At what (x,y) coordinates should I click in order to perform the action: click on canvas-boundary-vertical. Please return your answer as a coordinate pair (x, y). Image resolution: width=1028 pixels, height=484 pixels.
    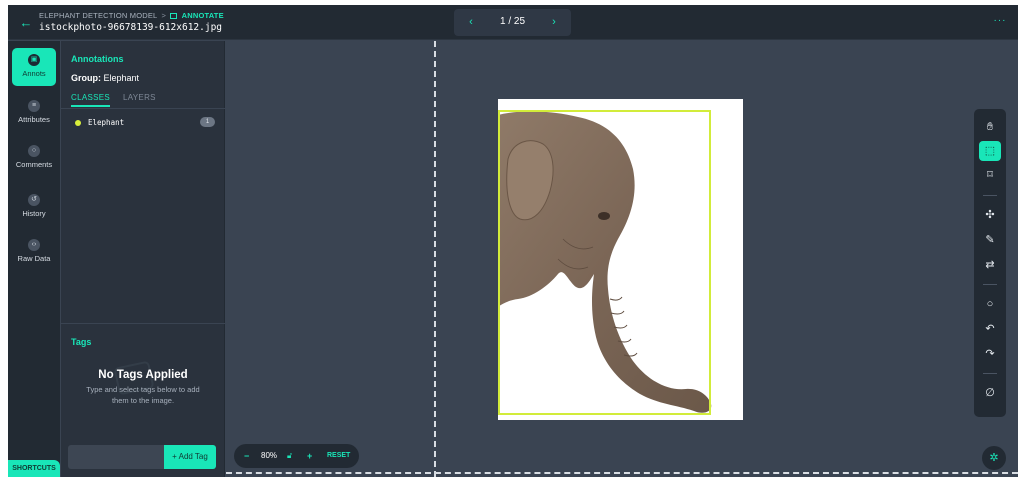
    Looking at the image, I should click on (435, 259).